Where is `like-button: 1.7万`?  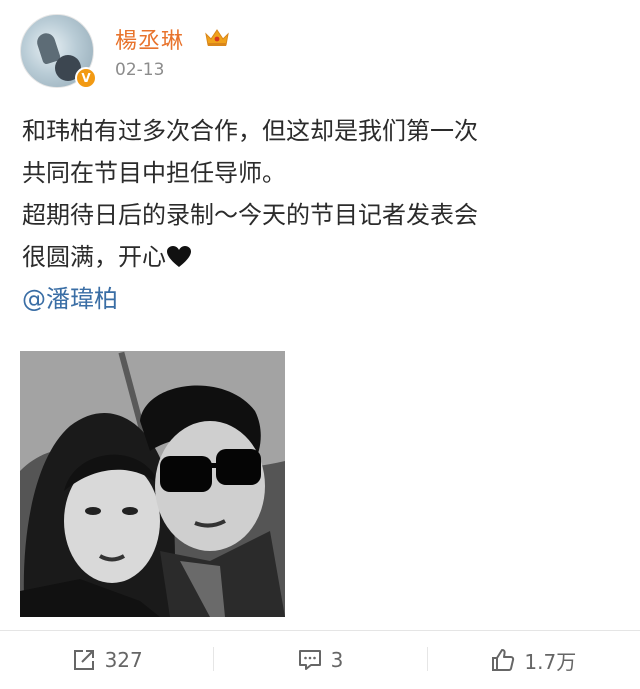
like-button: 1.7万 is located at coordinates (533, 660).